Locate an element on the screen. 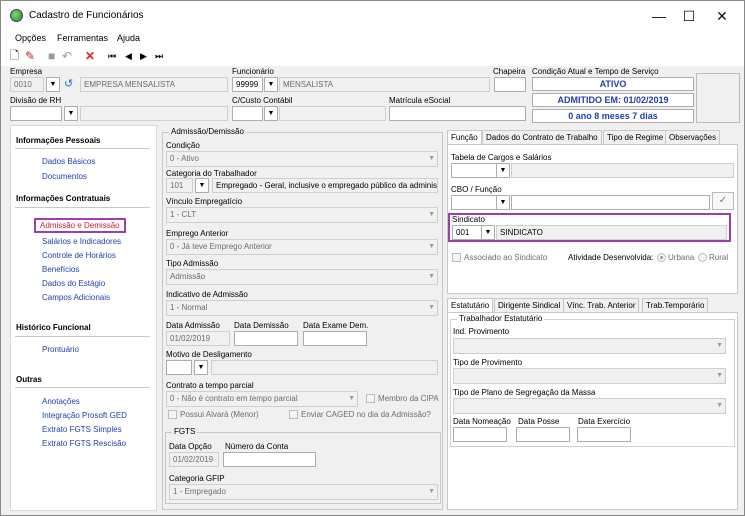 This screenshot has width=745, height=516. tab-tipo-regime: Tipo de Regime is located at coordinates (635, 137).